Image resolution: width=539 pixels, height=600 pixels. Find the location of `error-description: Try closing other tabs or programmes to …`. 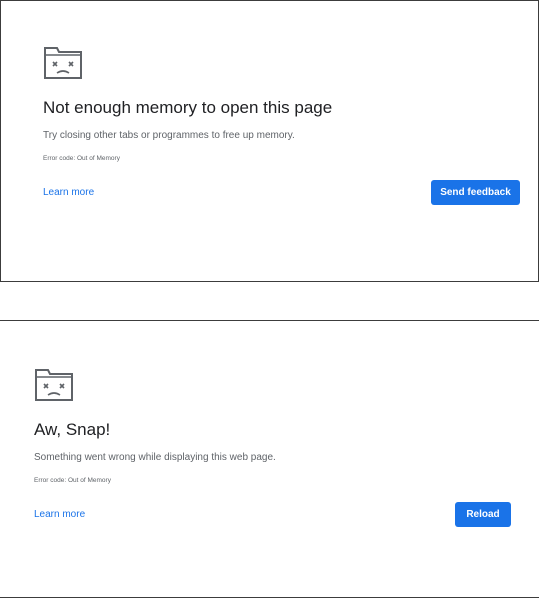

error-description: Try closing other tabs or programmes to … is located at coordinates (169, 135).